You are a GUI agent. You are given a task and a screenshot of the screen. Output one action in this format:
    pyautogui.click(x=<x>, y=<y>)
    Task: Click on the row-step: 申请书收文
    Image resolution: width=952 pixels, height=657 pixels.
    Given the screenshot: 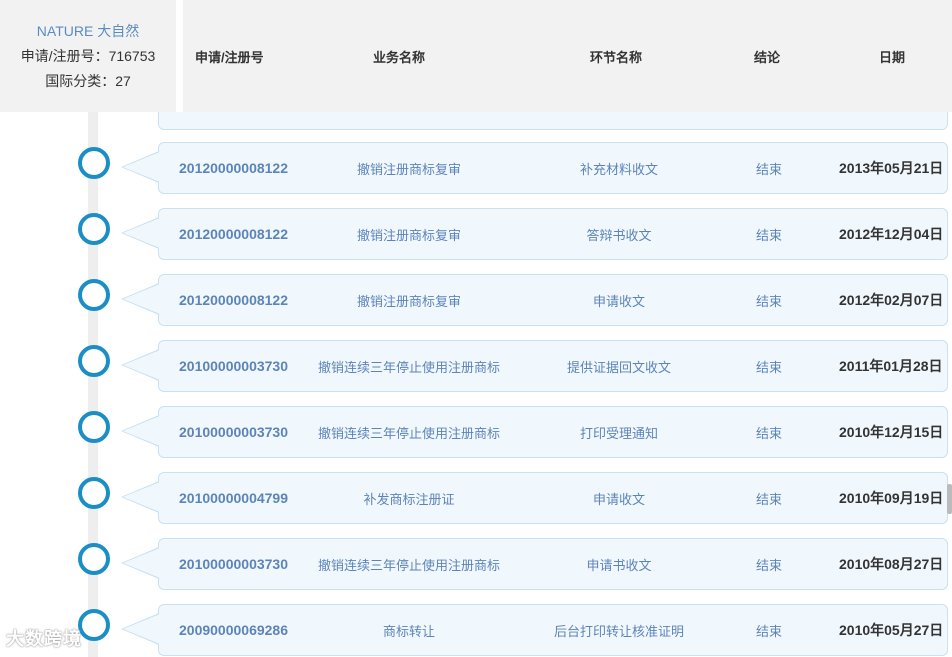 What is the action you would take?
    pyautogui.click(x=619, y=565)
    